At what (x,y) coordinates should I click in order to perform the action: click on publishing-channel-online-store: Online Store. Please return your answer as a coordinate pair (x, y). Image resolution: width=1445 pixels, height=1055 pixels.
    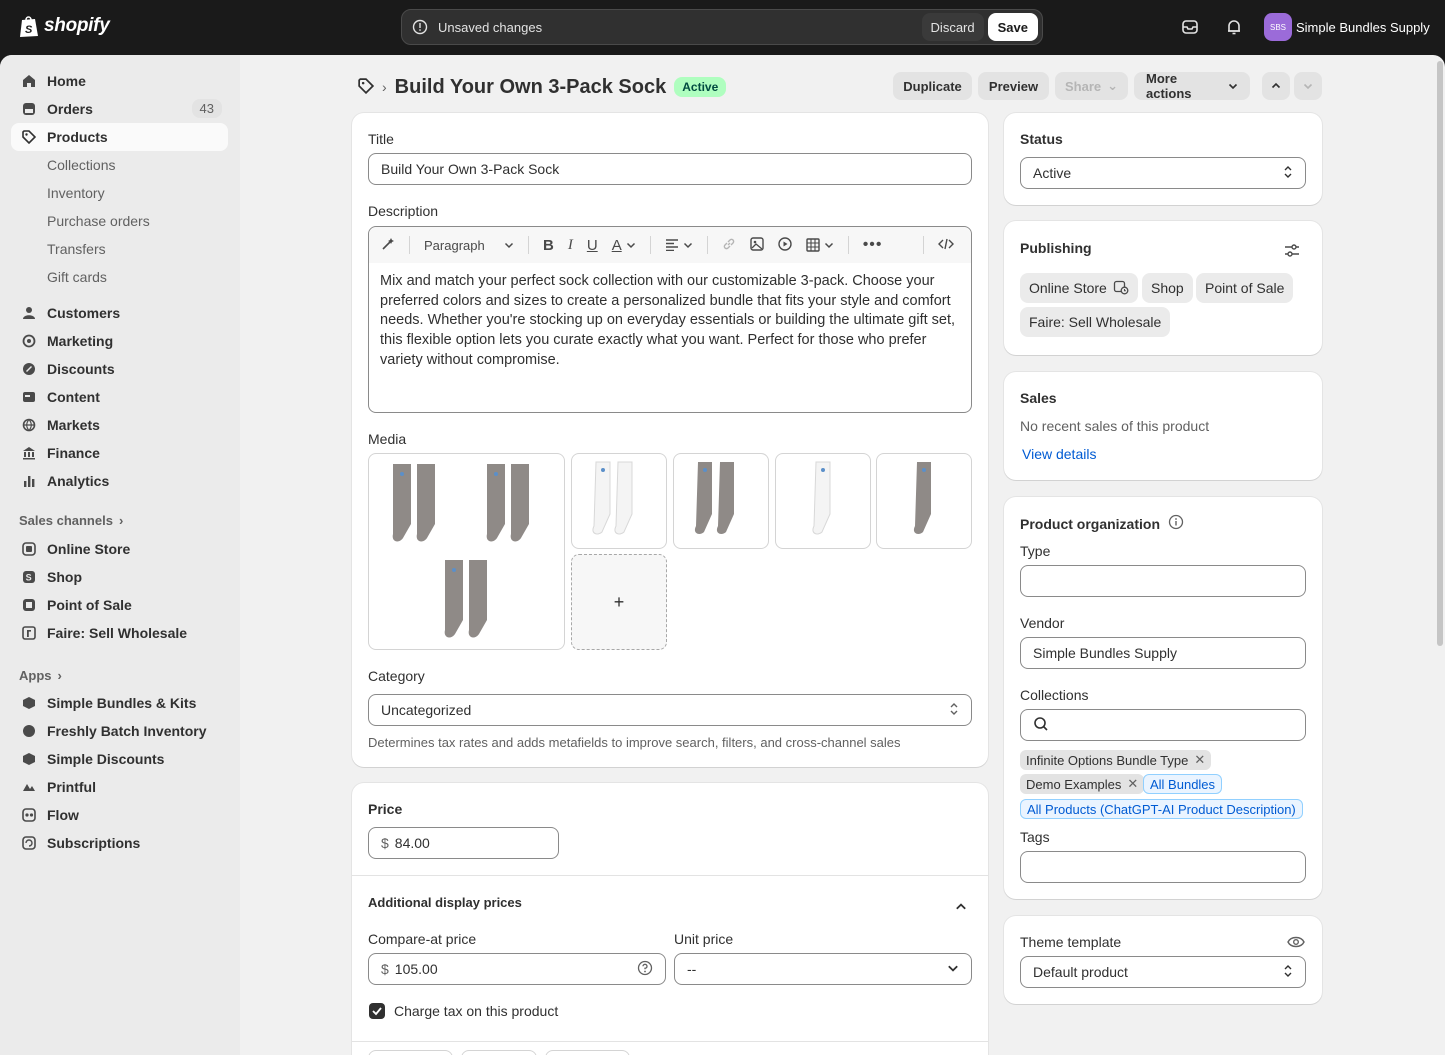
    Looking at the image, I should click on (1079, 288).